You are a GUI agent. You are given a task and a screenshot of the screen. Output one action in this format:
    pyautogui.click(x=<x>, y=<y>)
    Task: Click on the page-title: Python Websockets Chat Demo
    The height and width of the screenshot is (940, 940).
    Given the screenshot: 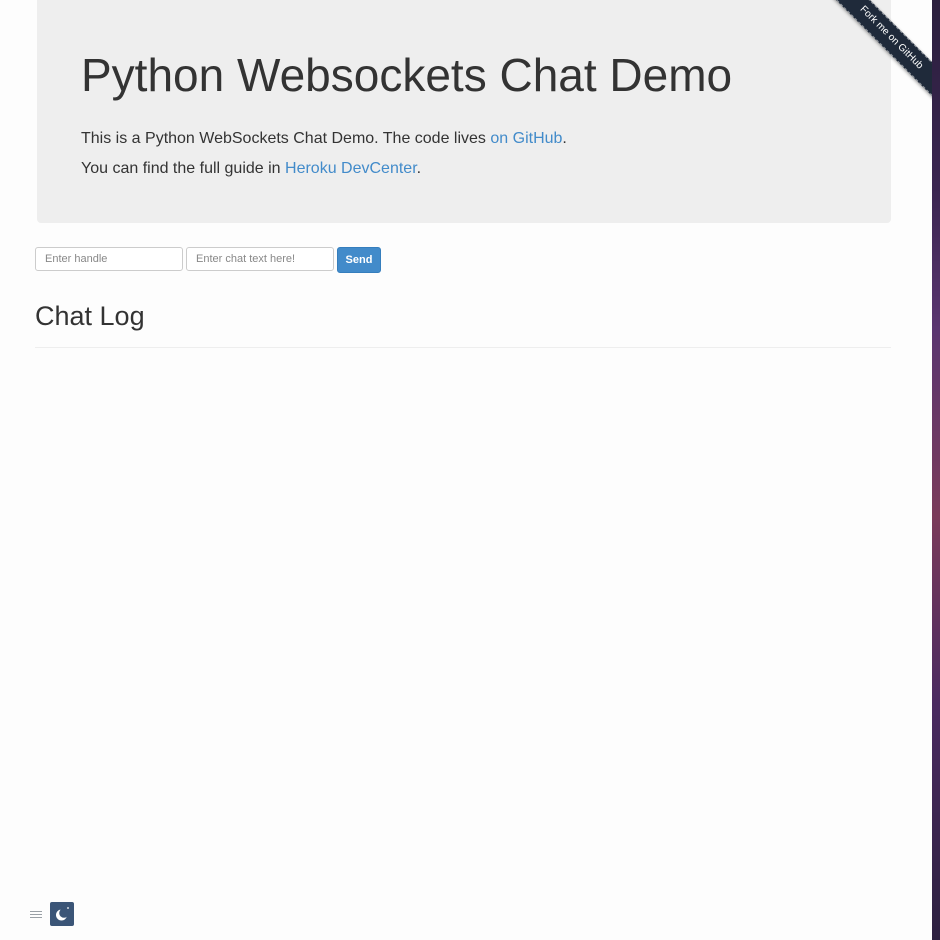 What is the action you would take?
    pyautogui.click(x=407, y=75)
    